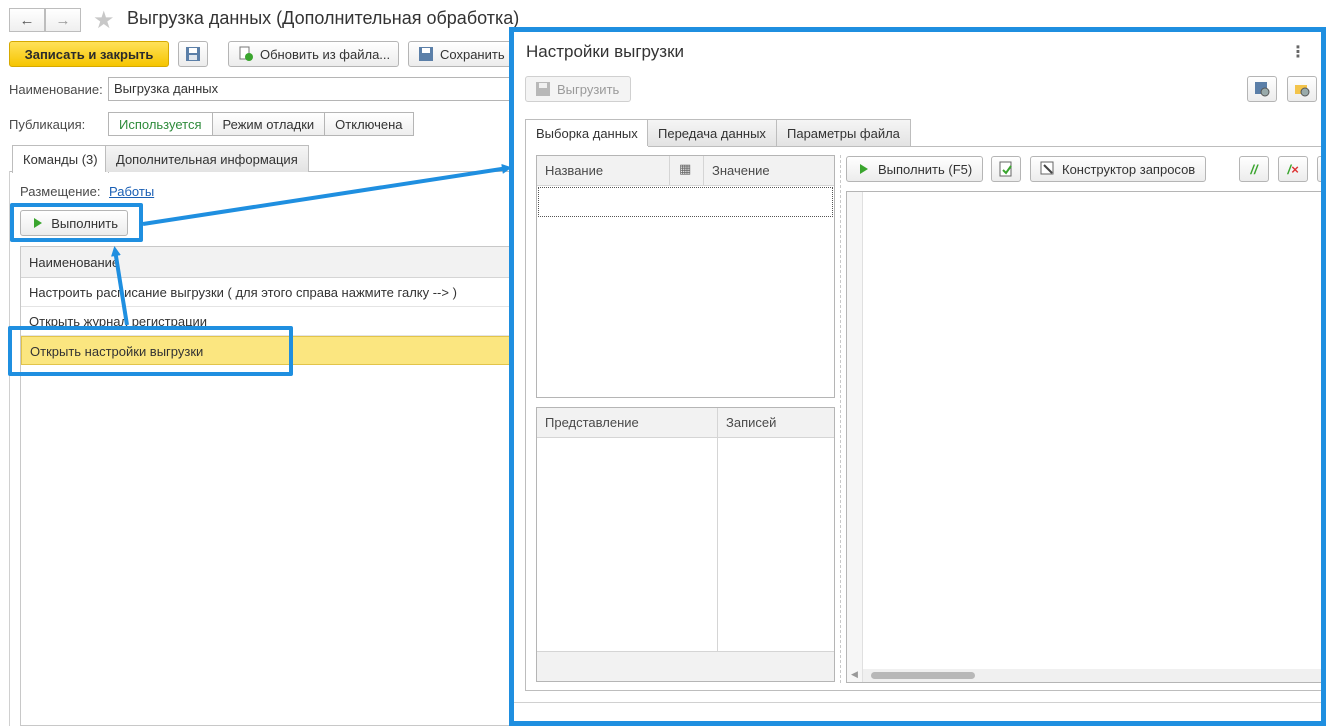  I want to click on export-button: Выгрузить, so click(578, 89).